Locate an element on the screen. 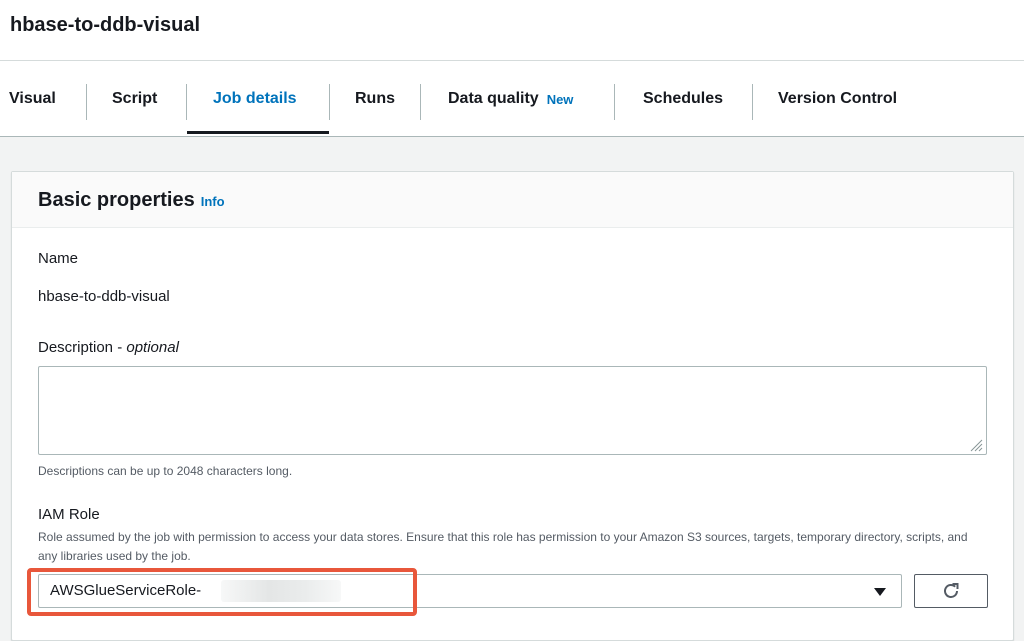  page-header: hbase-to-ddb-visual is located at coordinates (512, 30).